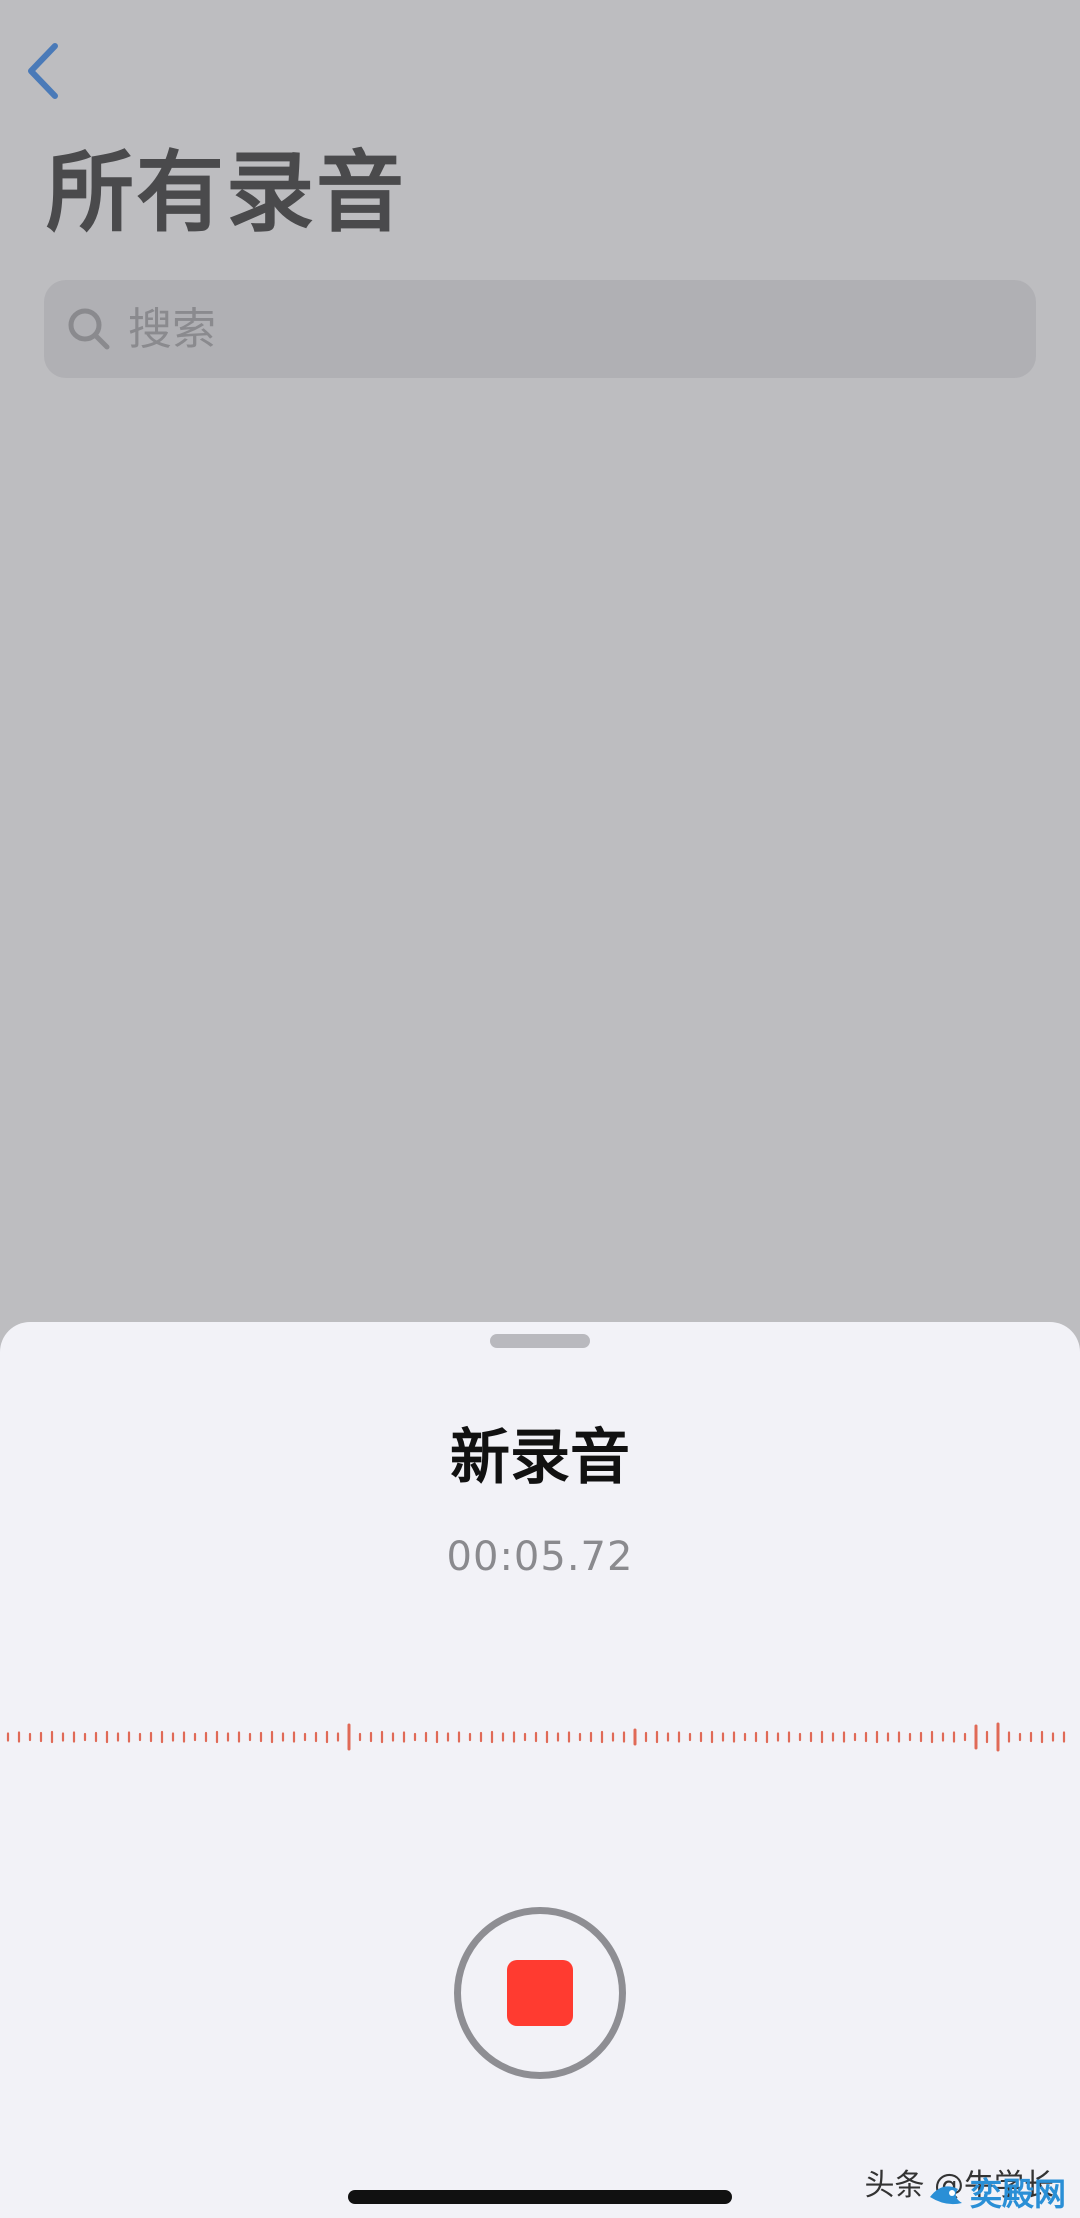  What do you see at coordinates (226, 192) in the screenshot?
I see `page-title: 所有录音` at bounding box center [226, 192].